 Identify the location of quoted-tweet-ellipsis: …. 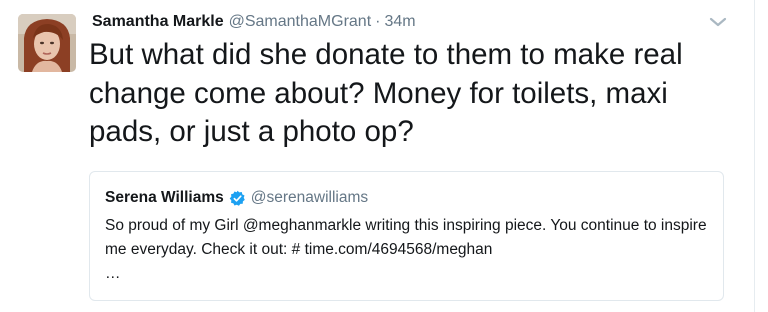
(113, 273).